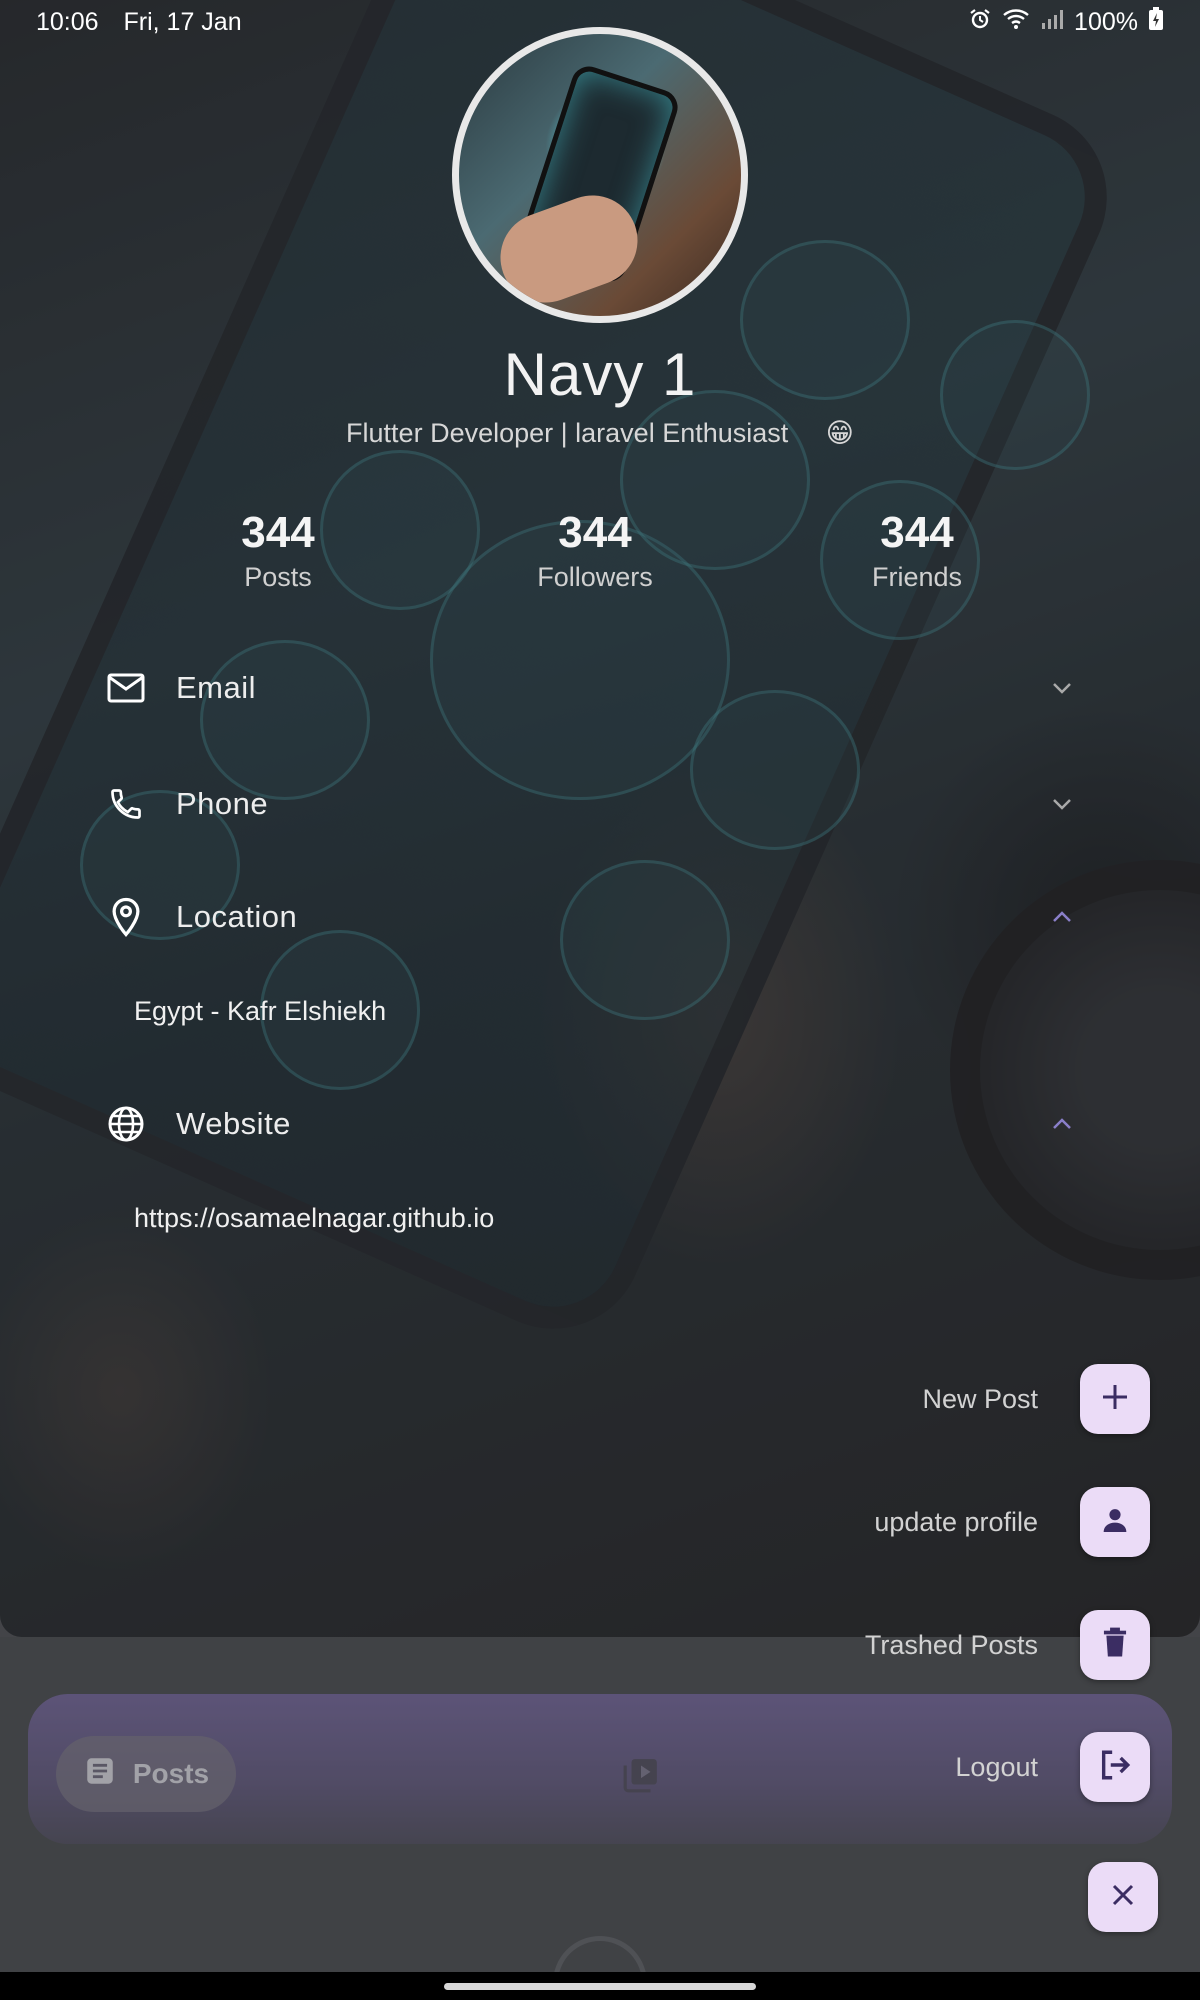 The height and width of the screenshot is (2000, 1200). Describe the element at coordinates (980, 1398) in the screenshot. I see `new-post-label: New Post` at that location.